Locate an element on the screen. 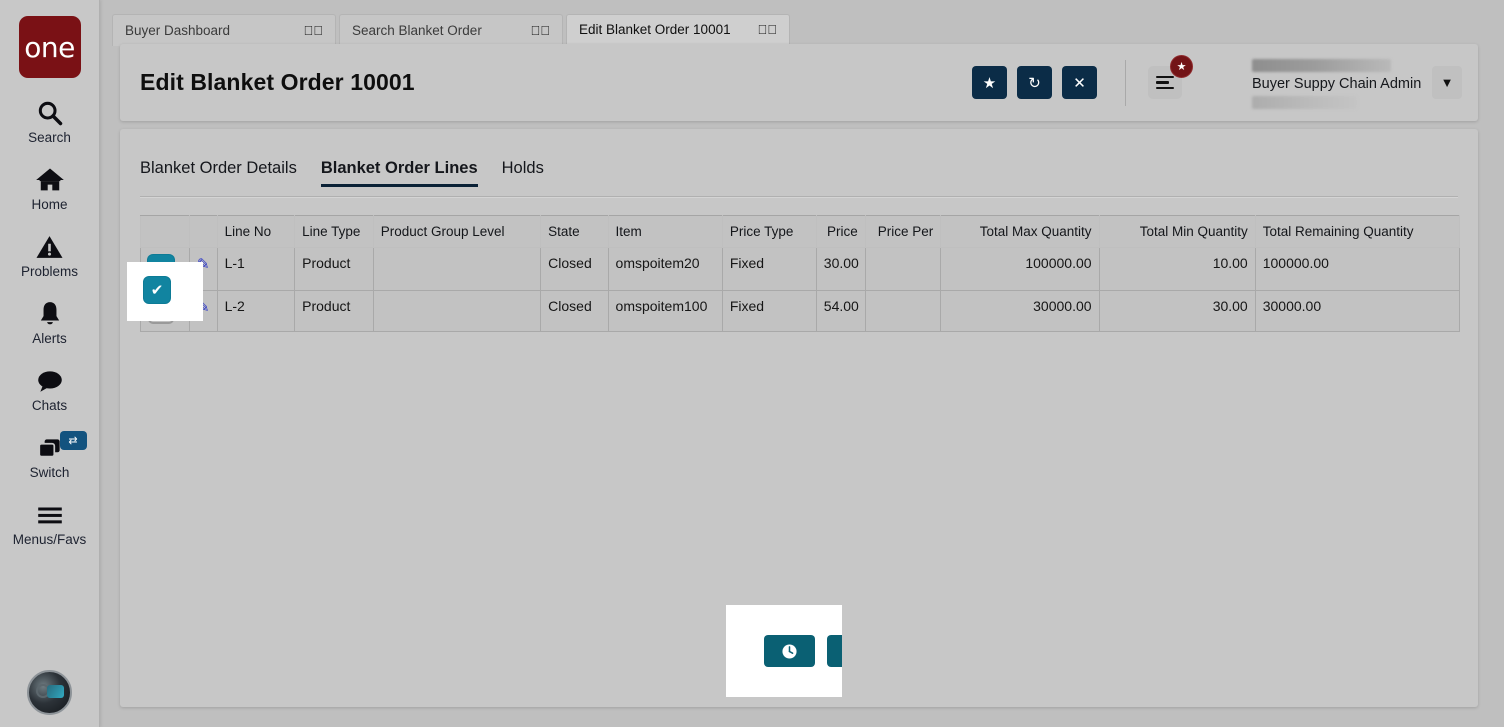 The width and height of the screenshot is (1504, 727). highlighted-copy-button-sliver is located at coordinates (834, 651).